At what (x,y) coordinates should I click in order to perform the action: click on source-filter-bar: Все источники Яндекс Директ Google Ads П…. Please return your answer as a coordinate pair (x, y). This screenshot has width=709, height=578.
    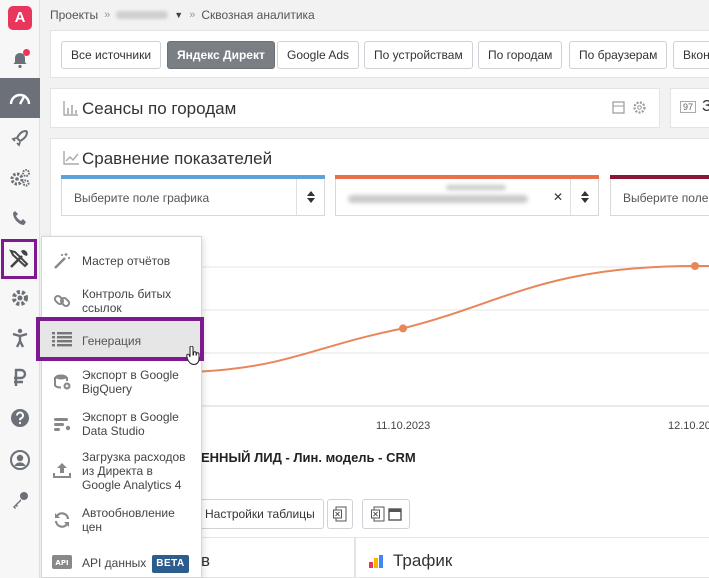
    Looking at the image, I should click on (379, 54).